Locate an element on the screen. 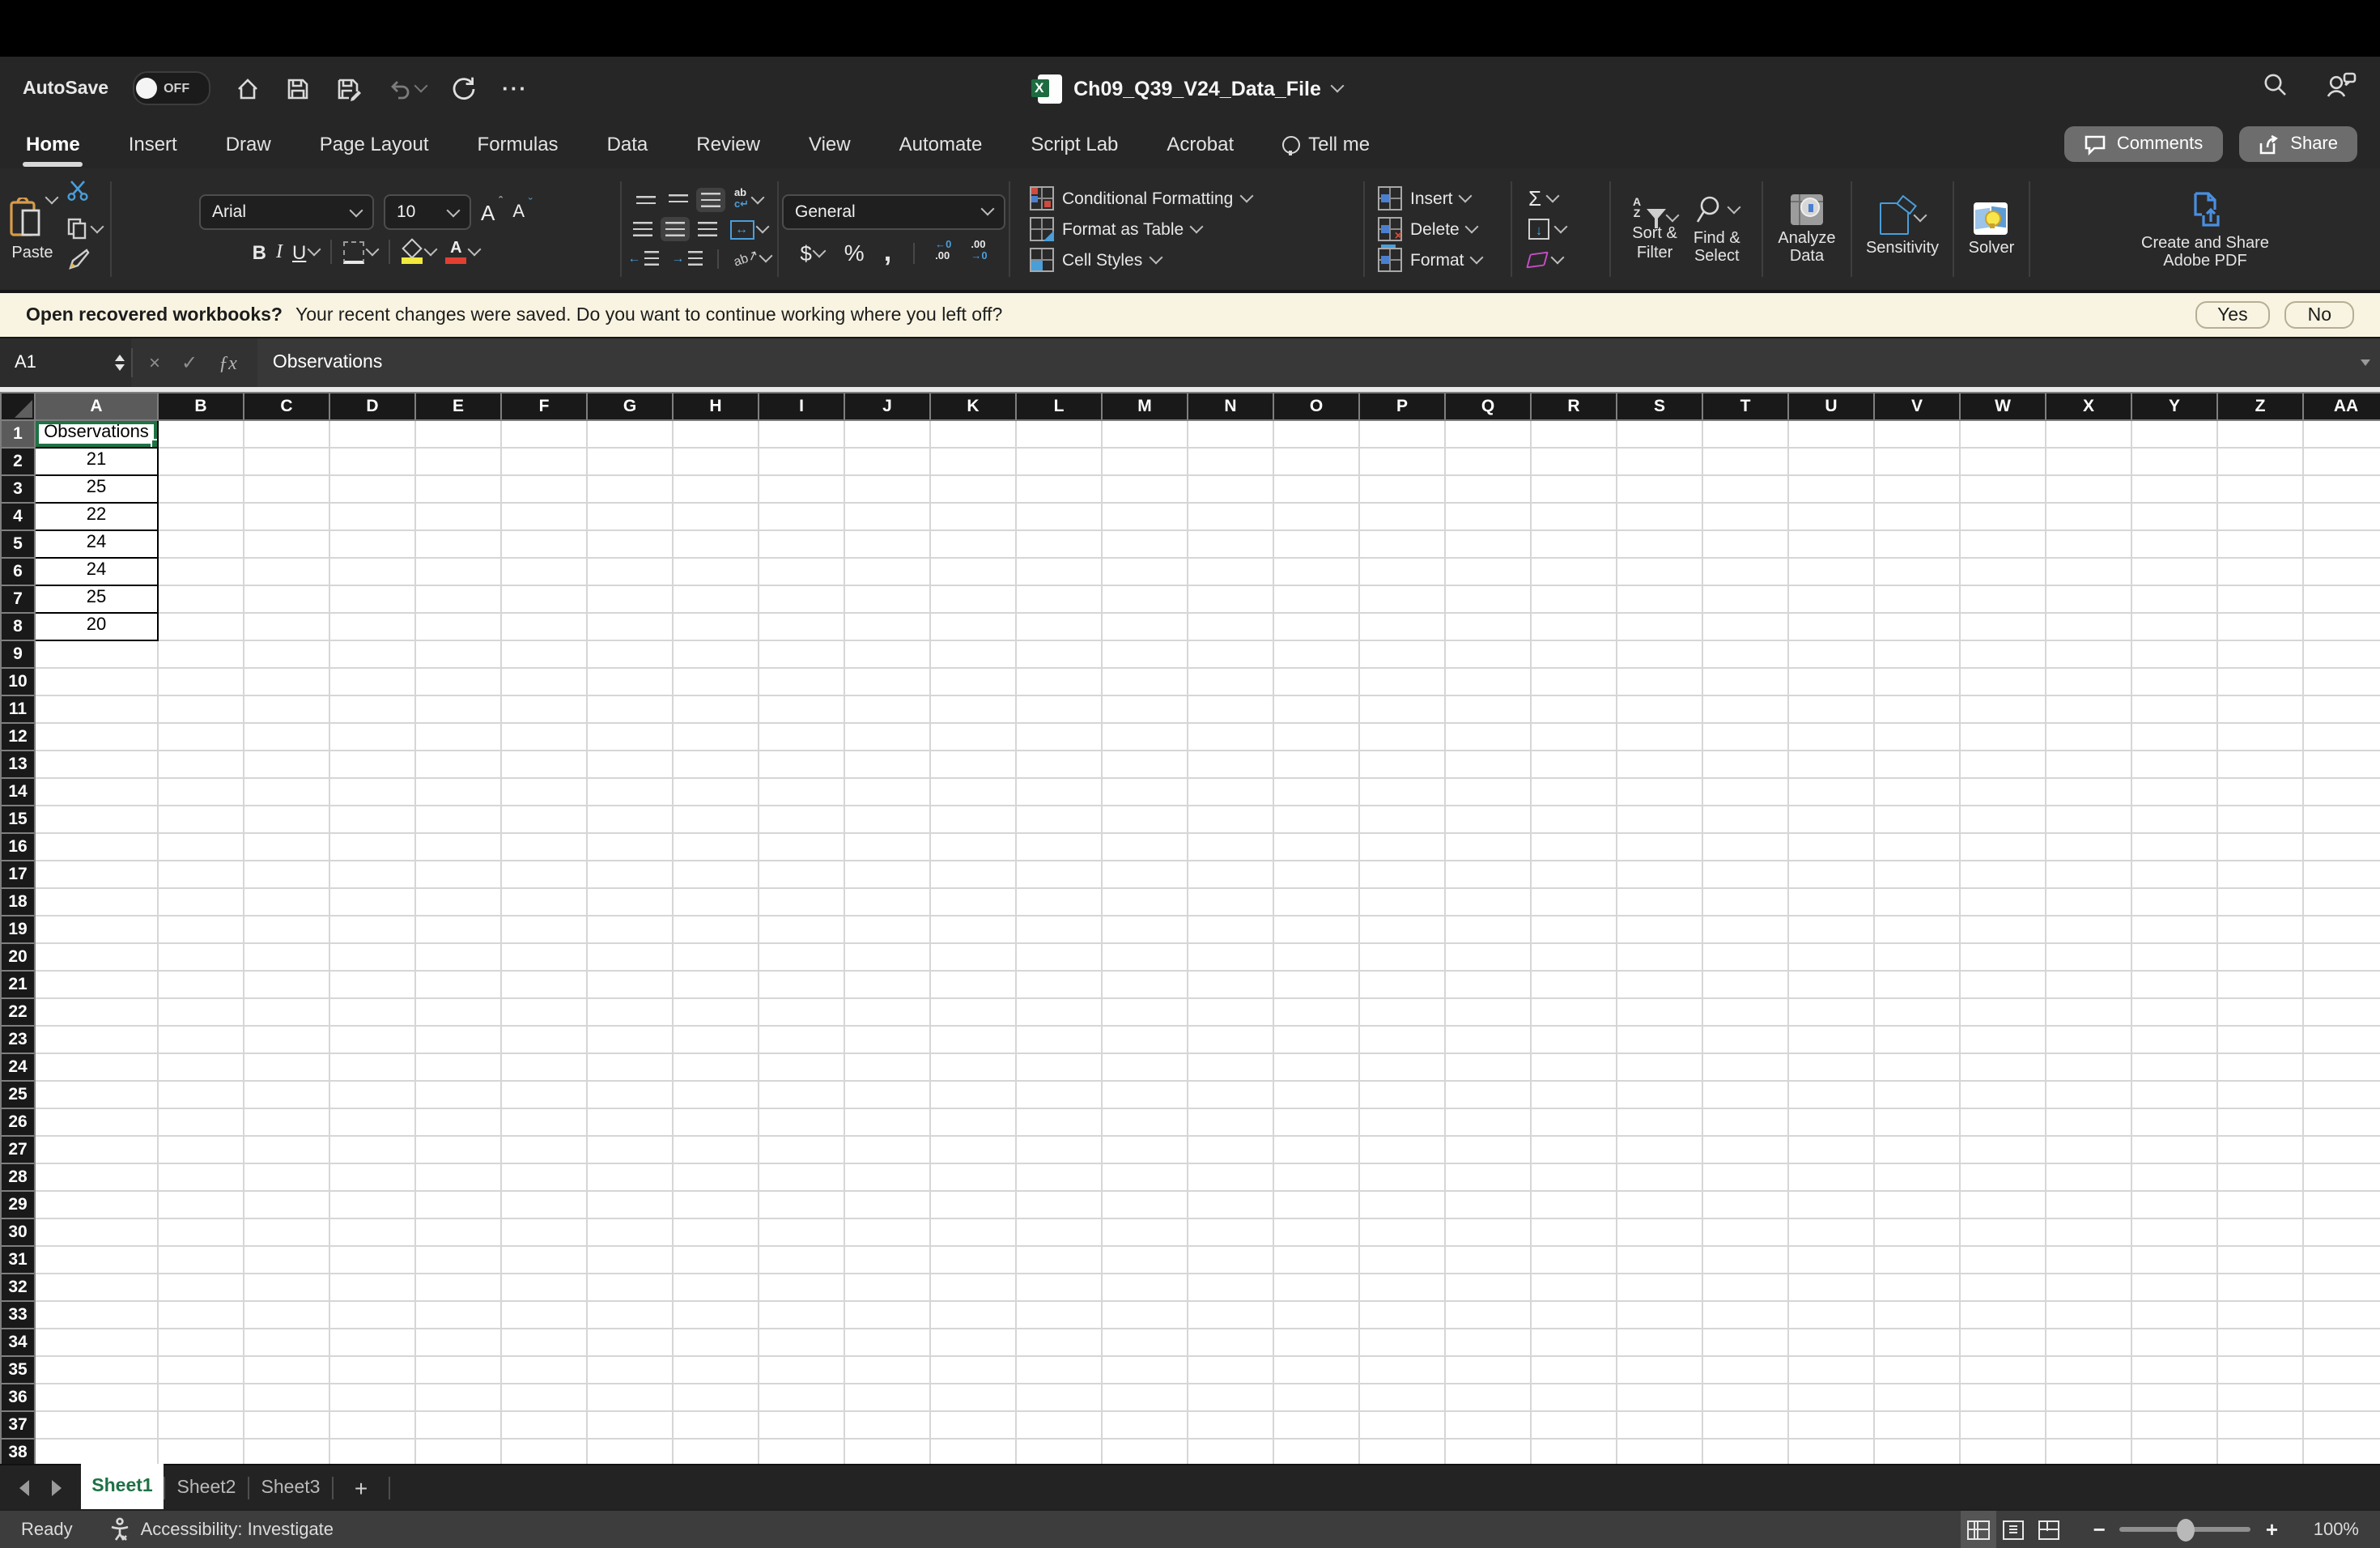  cell-Q12 is located at coordinates (1488, 736).